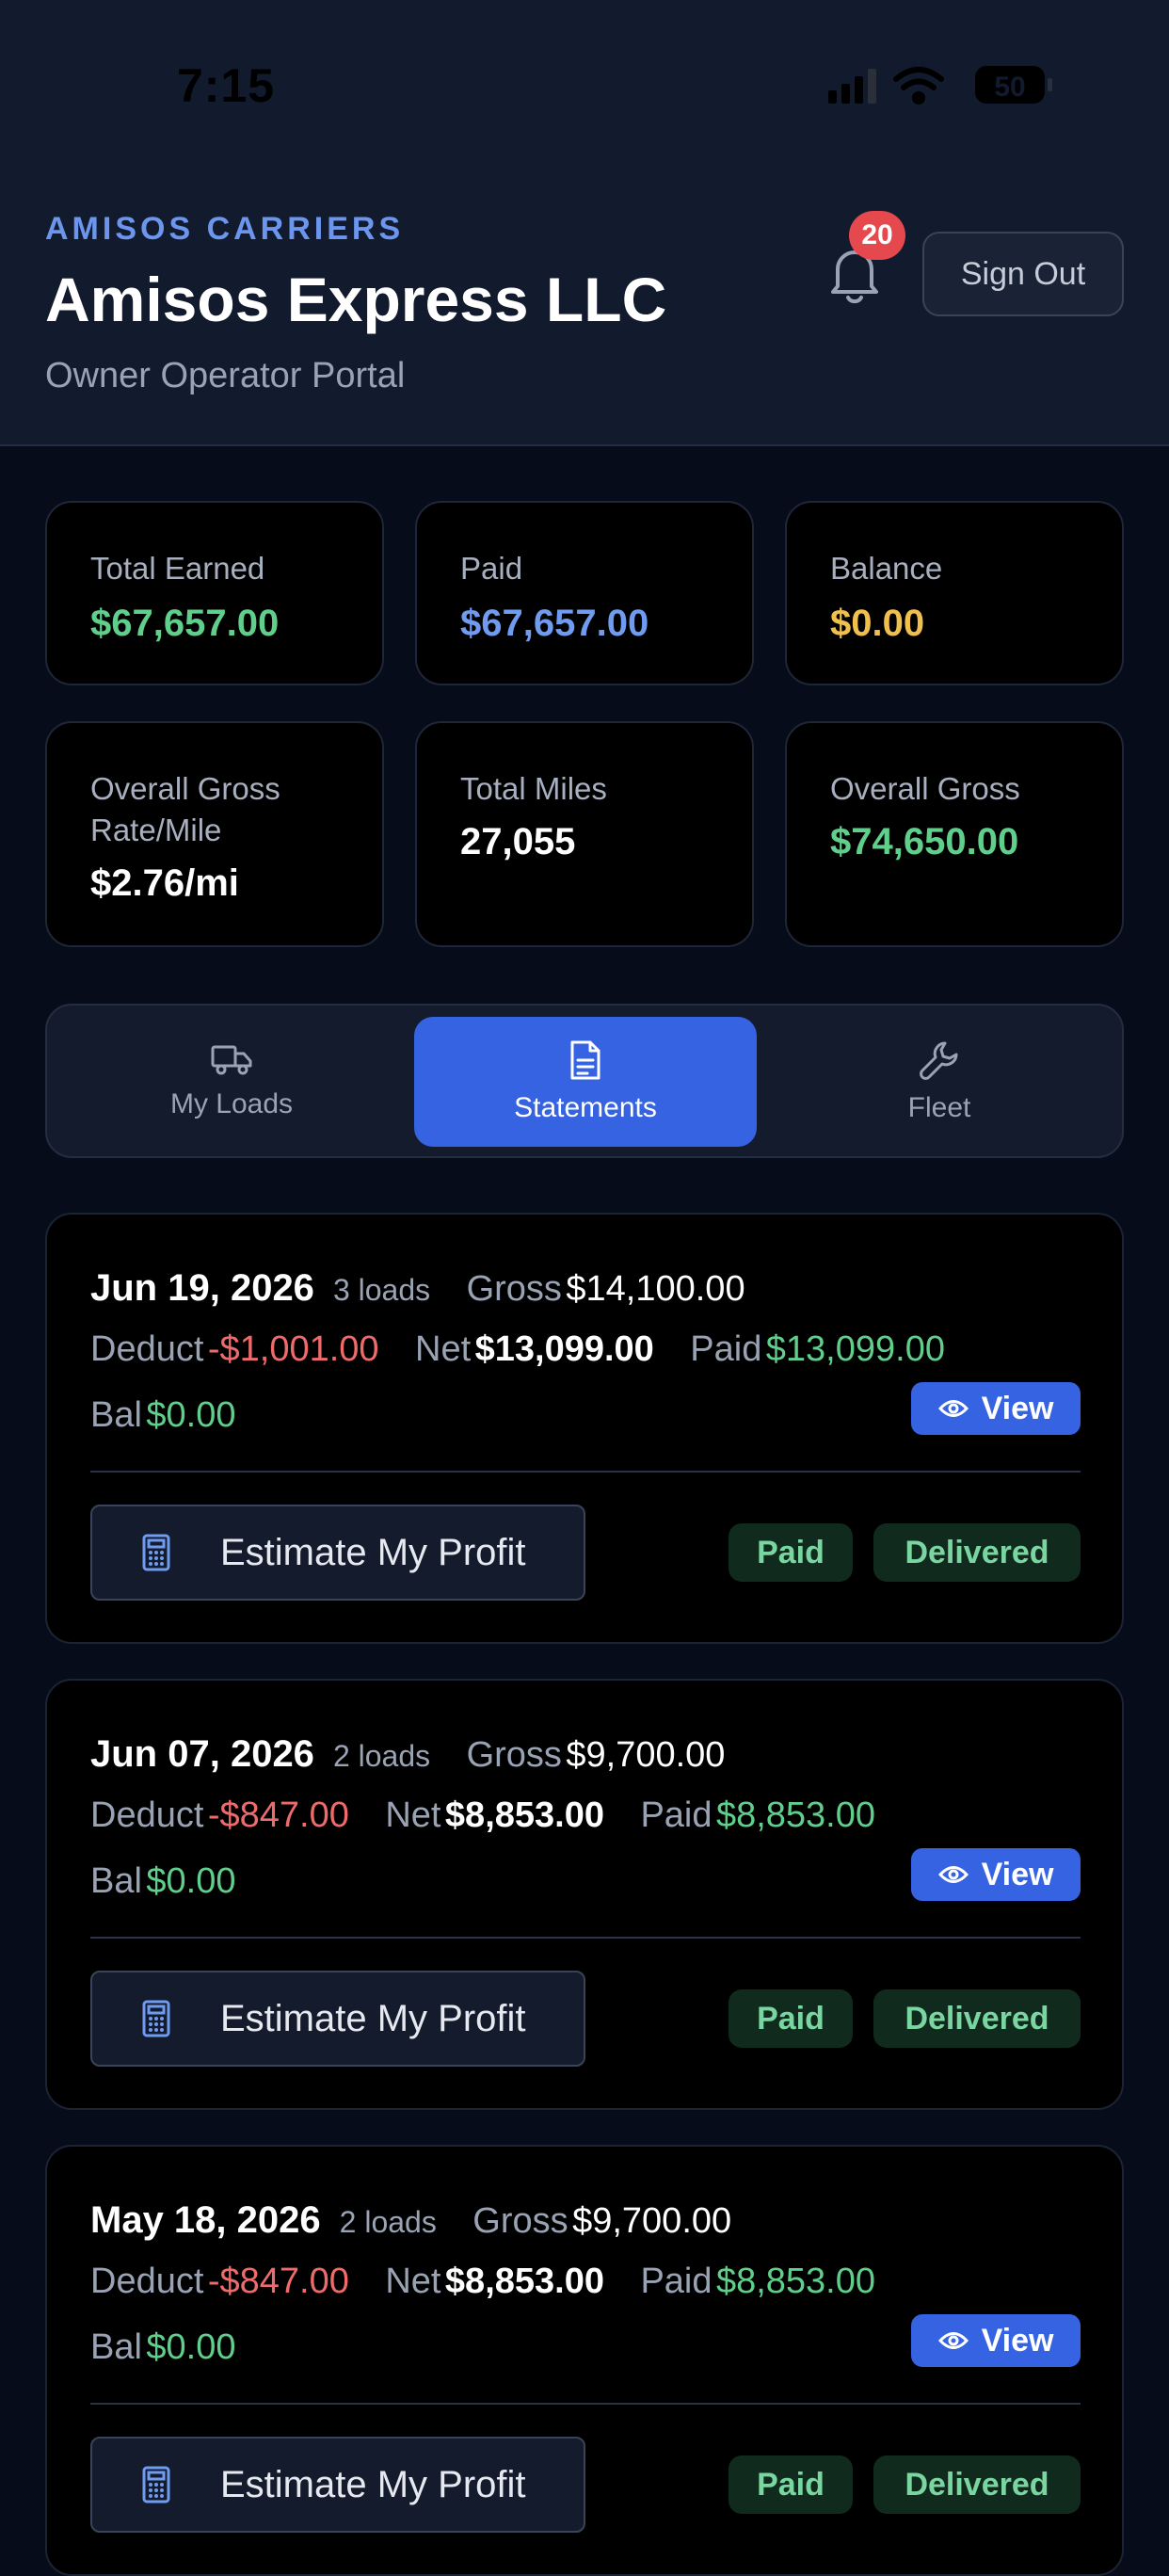 The height and width of the screenshot is (2576, 1169). I want to click on deduct-value: -$1,001.00, so click(293, 1349).